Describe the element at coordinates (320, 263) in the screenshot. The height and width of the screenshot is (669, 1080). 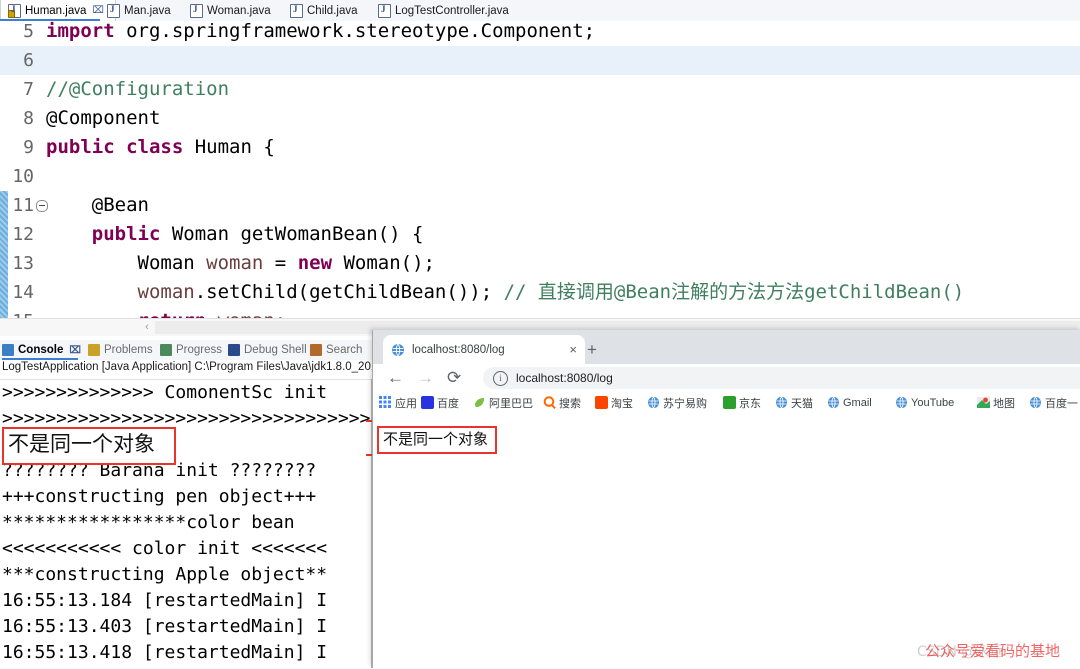
I see `code-token: new` at that location.